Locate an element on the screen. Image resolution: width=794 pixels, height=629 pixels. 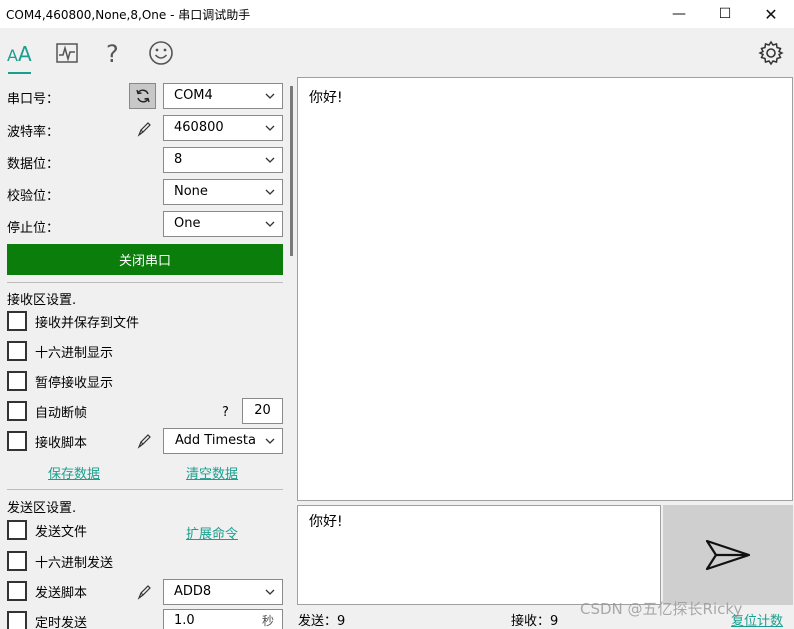
font-icon: AA is located at coordinates (20, 53).